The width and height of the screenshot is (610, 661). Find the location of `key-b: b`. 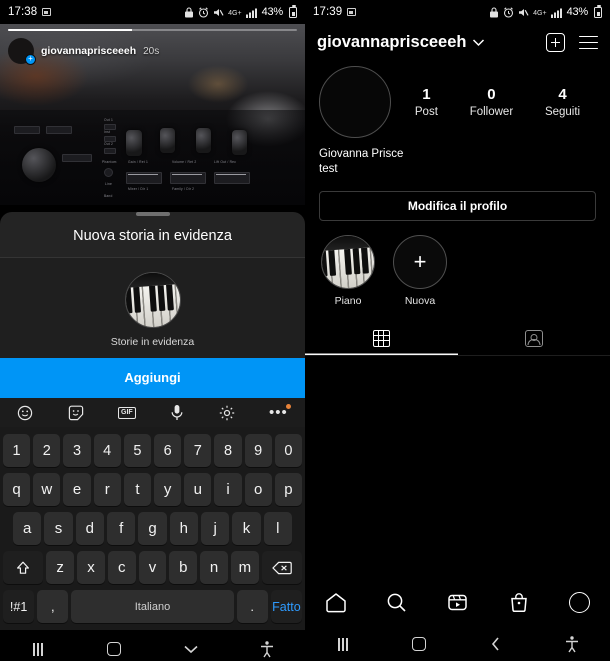

key-b: b is located at coordinates (183, 567).